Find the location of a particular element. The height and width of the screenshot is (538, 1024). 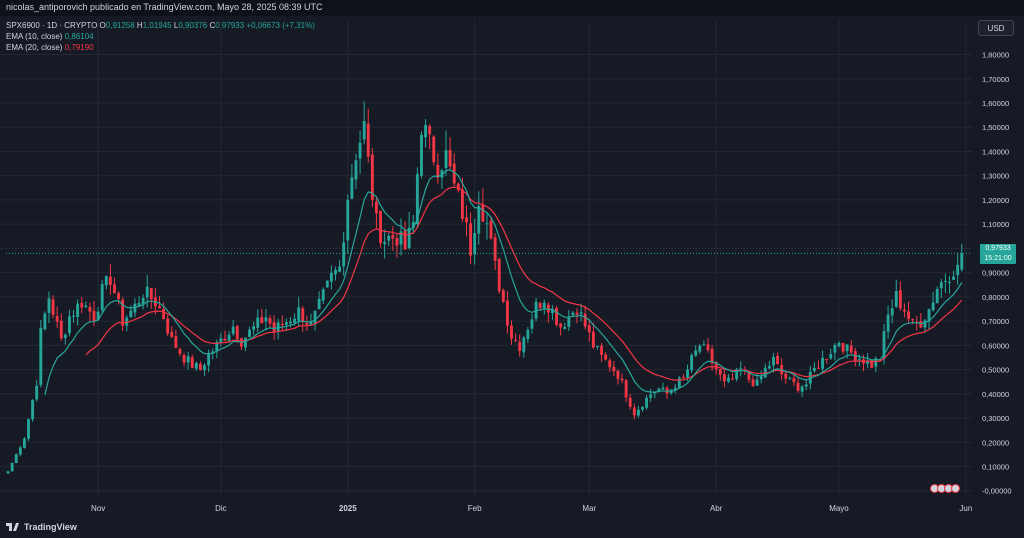

y-tick-label: 0,20000 is located at coordinates (995, 442).